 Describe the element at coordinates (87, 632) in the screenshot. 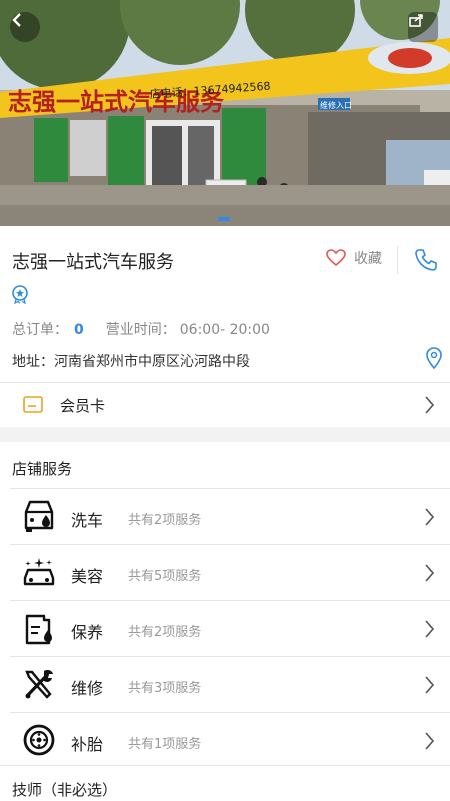

I see `service-name: 保养` at that location.